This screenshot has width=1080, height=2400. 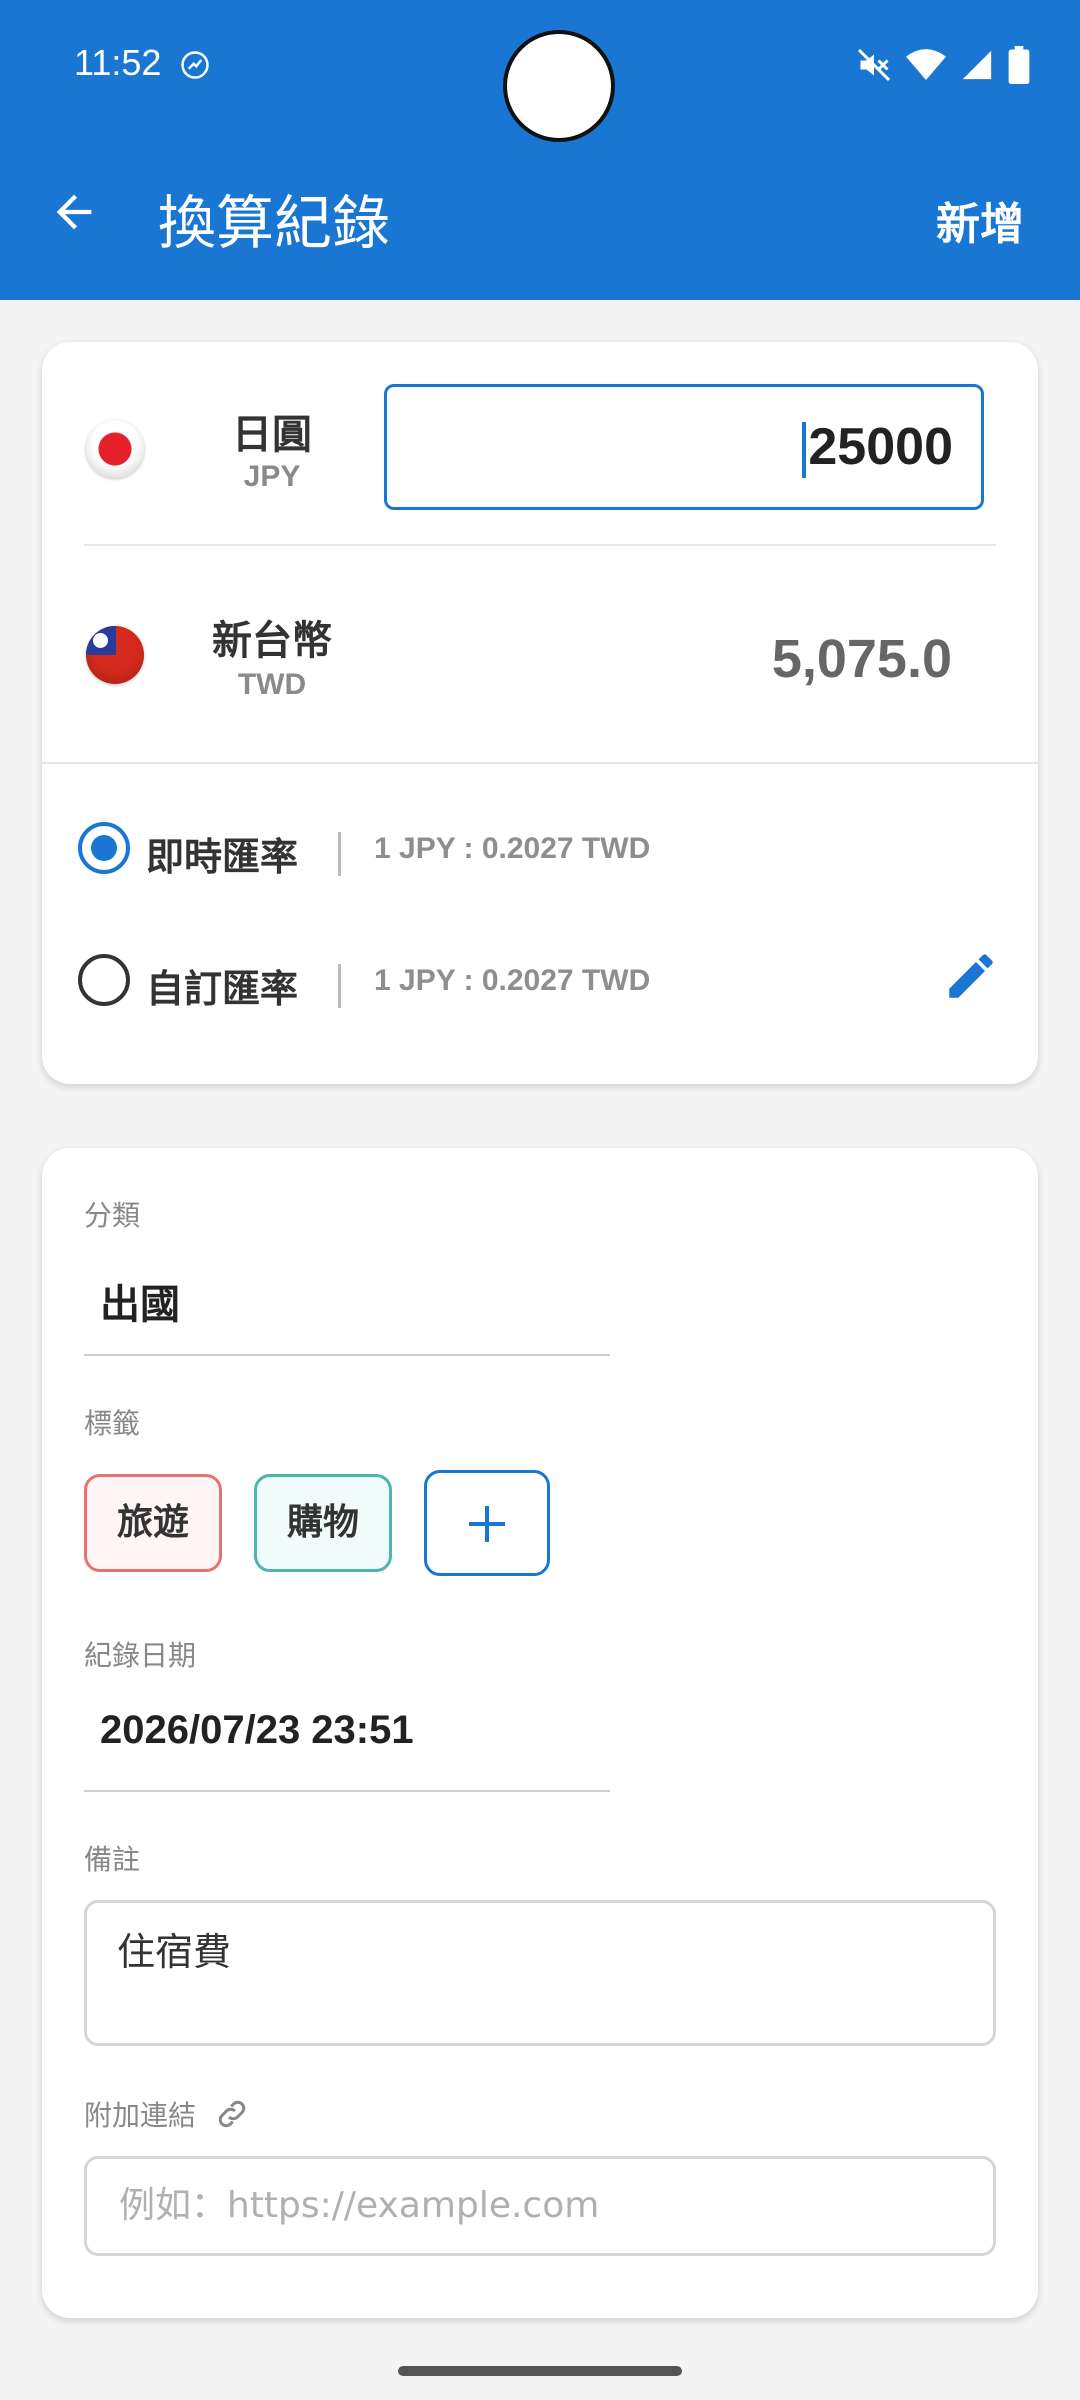 I want to click on back-arrow-icon, so click(x=74, y=212).